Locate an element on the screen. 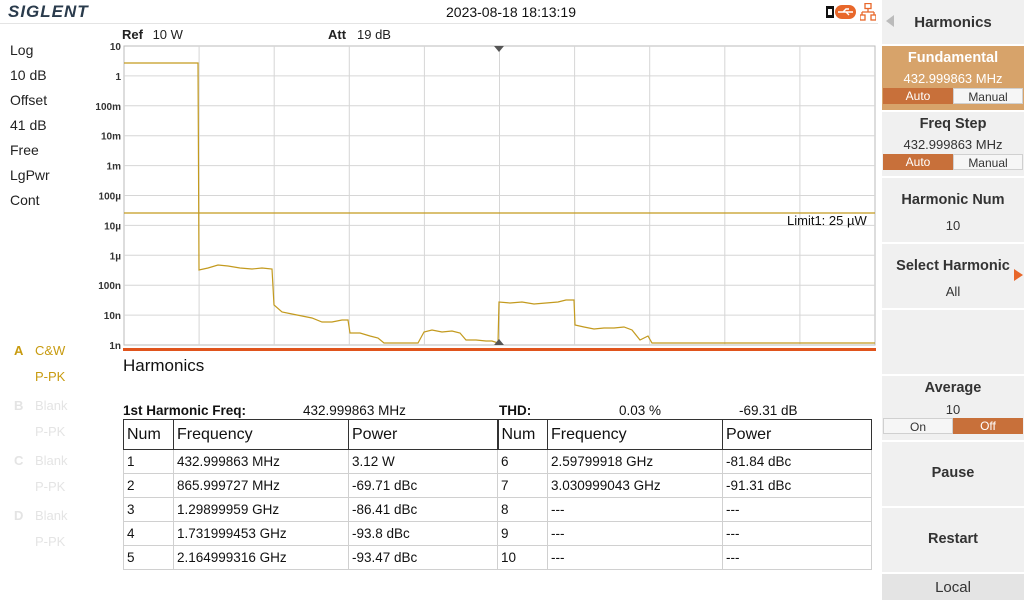  y-tick-label: 10n is located at coordinates (112, 316).